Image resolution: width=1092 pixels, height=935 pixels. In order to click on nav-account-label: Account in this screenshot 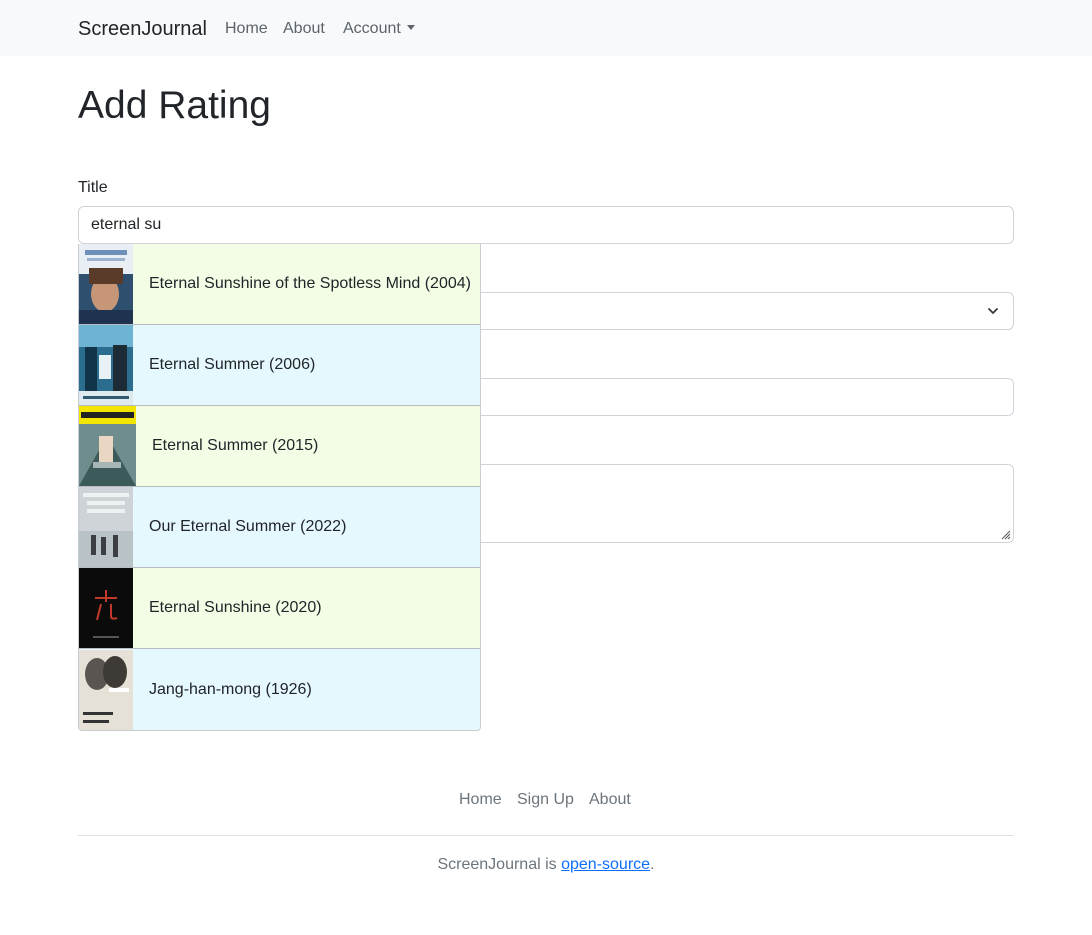, I will do `click(372, 28)`.